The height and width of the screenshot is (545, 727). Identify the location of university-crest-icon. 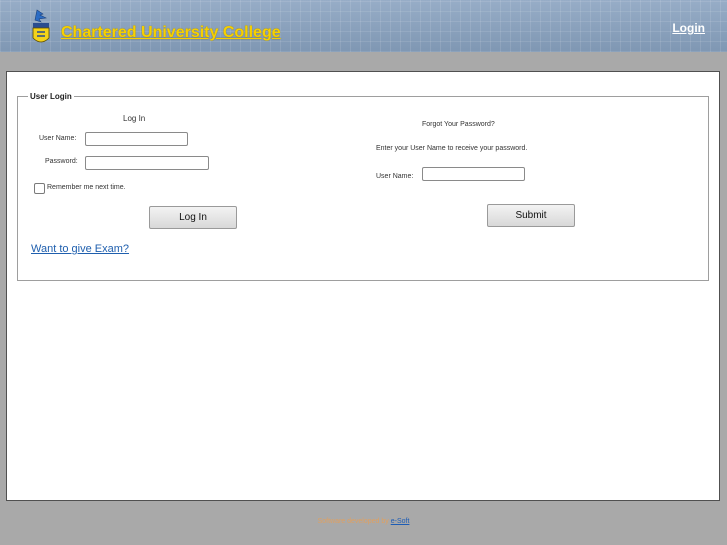
(41, 26).